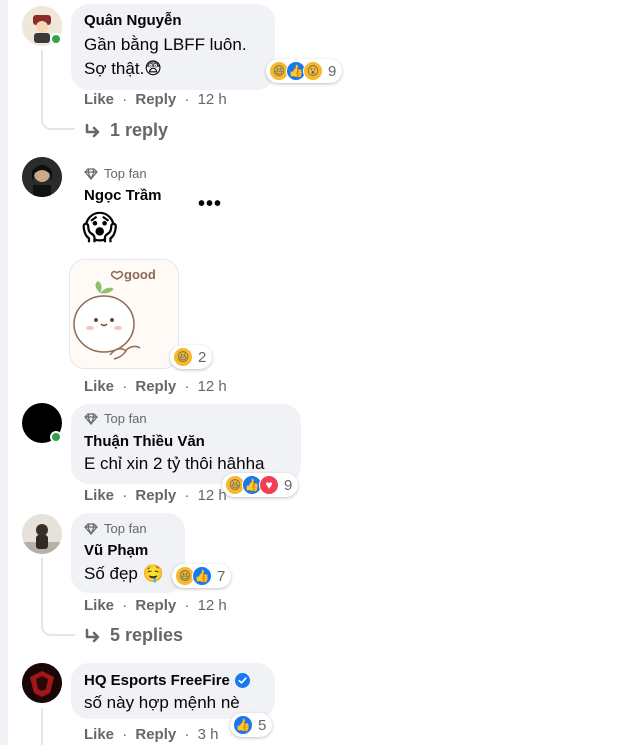 The width and height of the screenshot is (620, 745). What do you see at coordinates (221, 576) in the screenshot?
I see `reaction-count: 7` at bounding box center [221, 576].